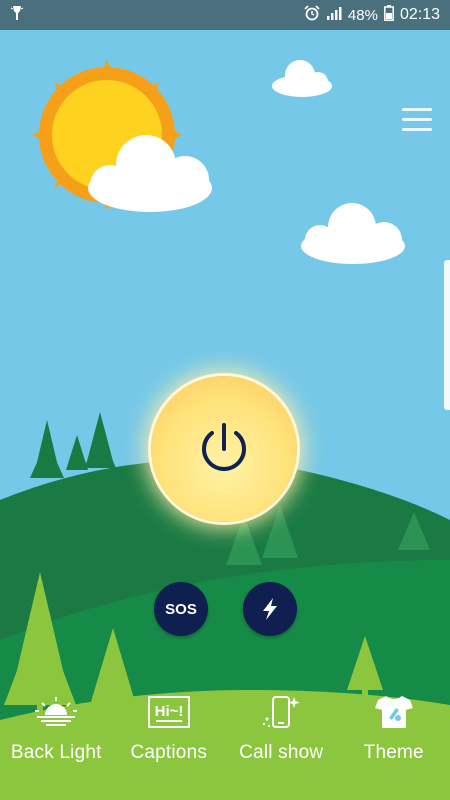  I want to click on captions-hi-icon: Hi~!, so click(168, 712).